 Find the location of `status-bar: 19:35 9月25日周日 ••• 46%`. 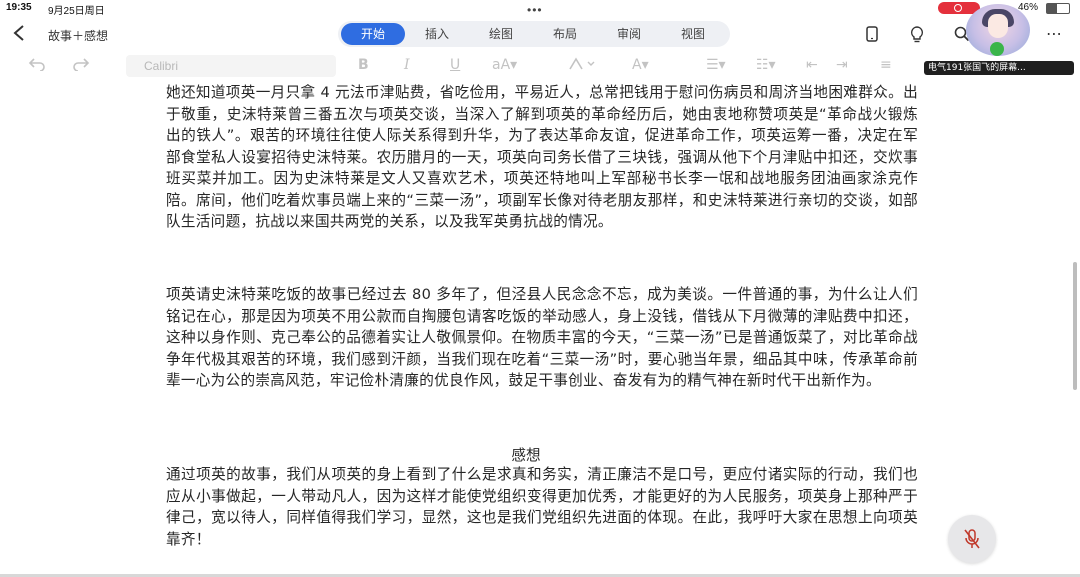

status-bar: 19:35 9月25日周日 ••• 46% is located at coordinates (540, 8).